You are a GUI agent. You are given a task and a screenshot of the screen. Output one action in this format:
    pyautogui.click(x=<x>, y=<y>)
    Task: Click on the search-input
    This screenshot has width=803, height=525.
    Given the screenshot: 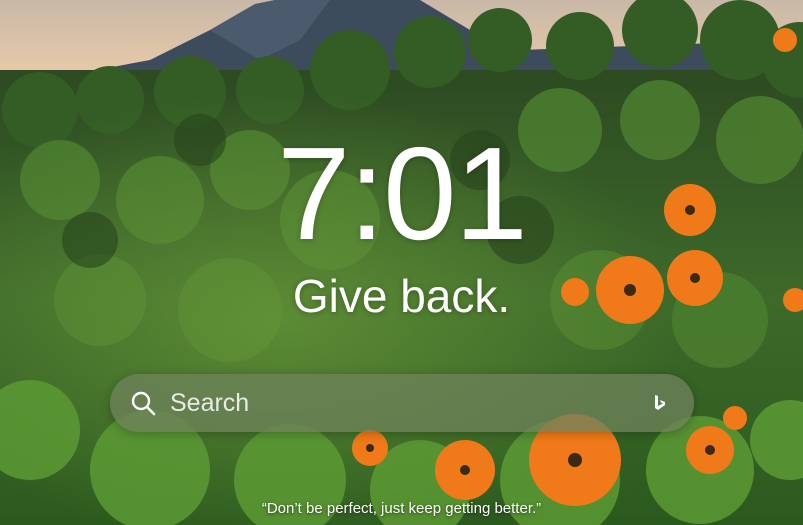 What is the action you would take?
    pyautogui.click(x=400, y=403)
    